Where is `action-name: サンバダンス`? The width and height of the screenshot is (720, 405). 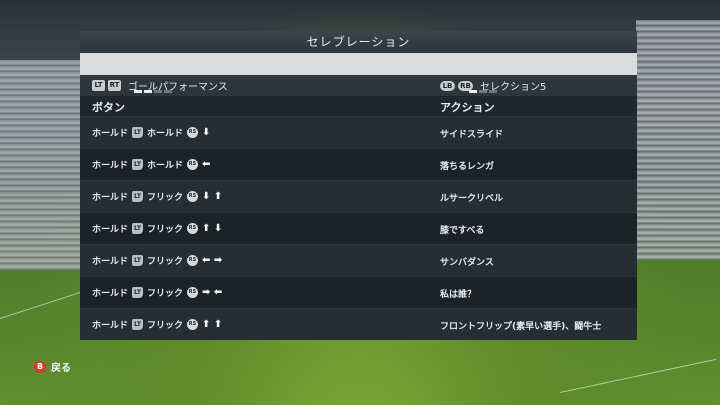
action-name: サンバダンス is located at coordinates (467, 263).